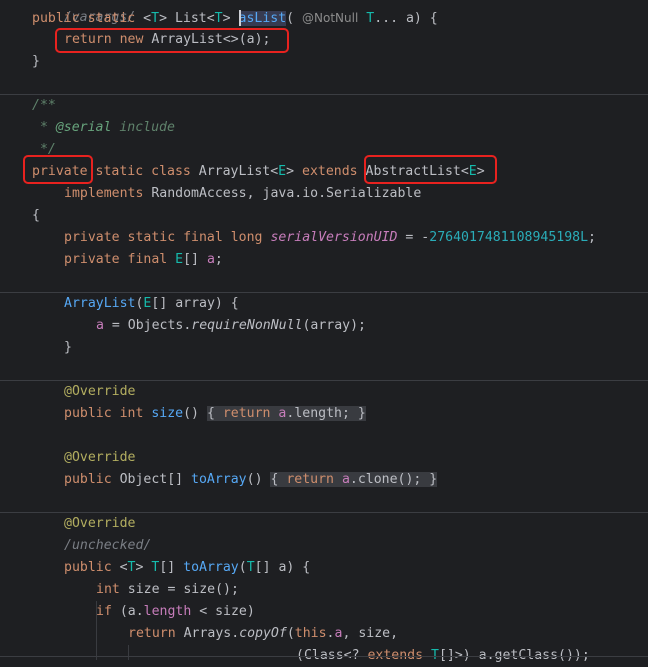  I want to click on inlay-hint: @NotNull, so click(330, 18).